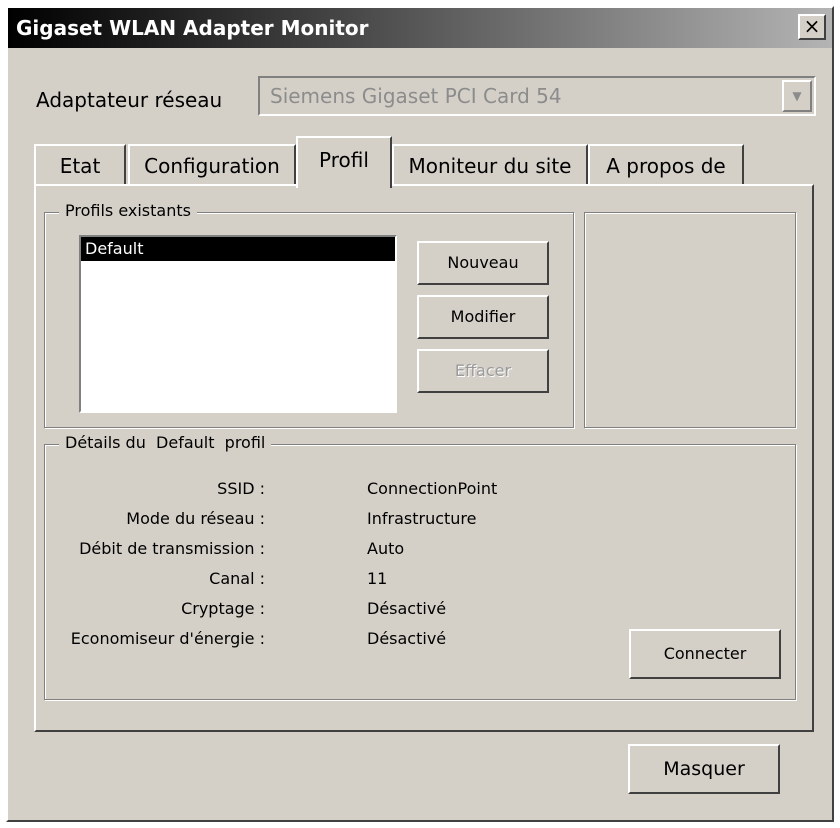  What do you see at coordinates (237, 578) in the screenshot?
I see `channel-label: Canal :` at bounding box center [237, 578].